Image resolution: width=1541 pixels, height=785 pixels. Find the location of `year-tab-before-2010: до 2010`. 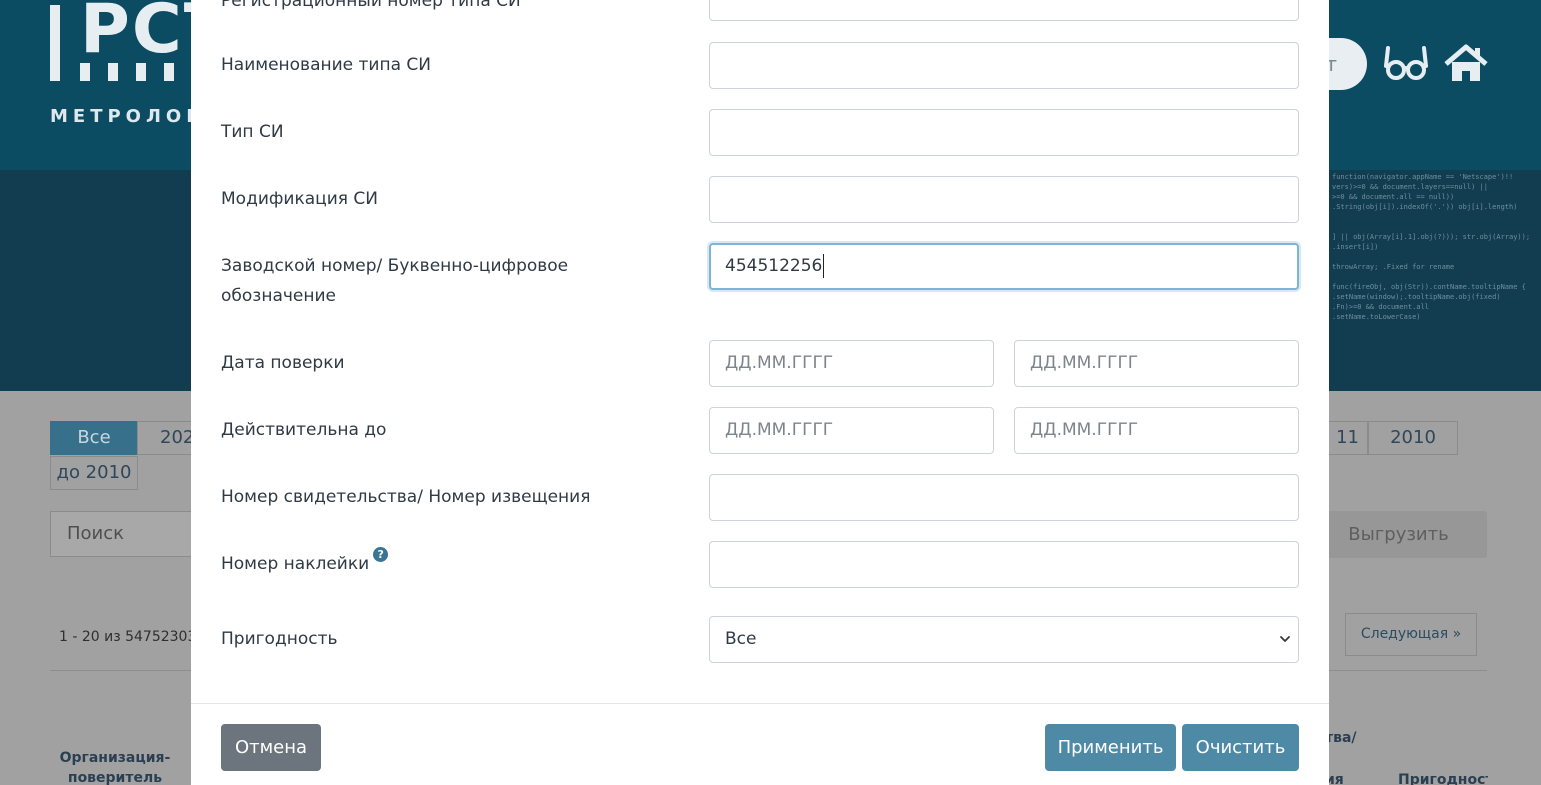

year-tab-before-2010: до 2010 is located at coordinates (94, 473).